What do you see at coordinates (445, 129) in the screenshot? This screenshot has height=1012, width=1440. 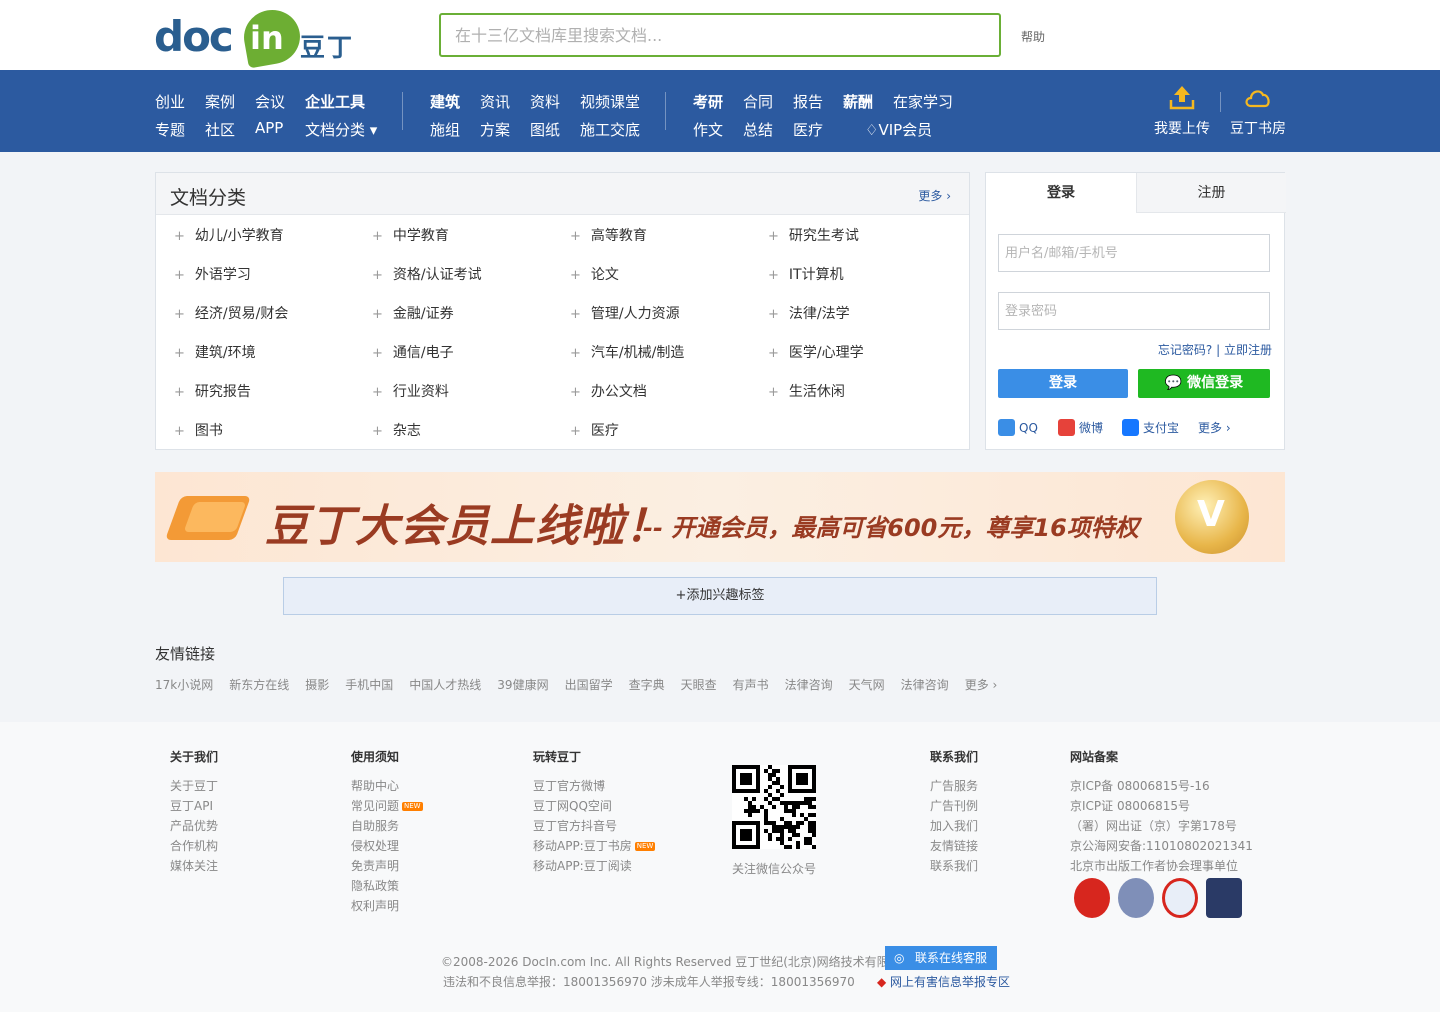 I see `nav-shizu: 施组` at bounding box center [445, 129].